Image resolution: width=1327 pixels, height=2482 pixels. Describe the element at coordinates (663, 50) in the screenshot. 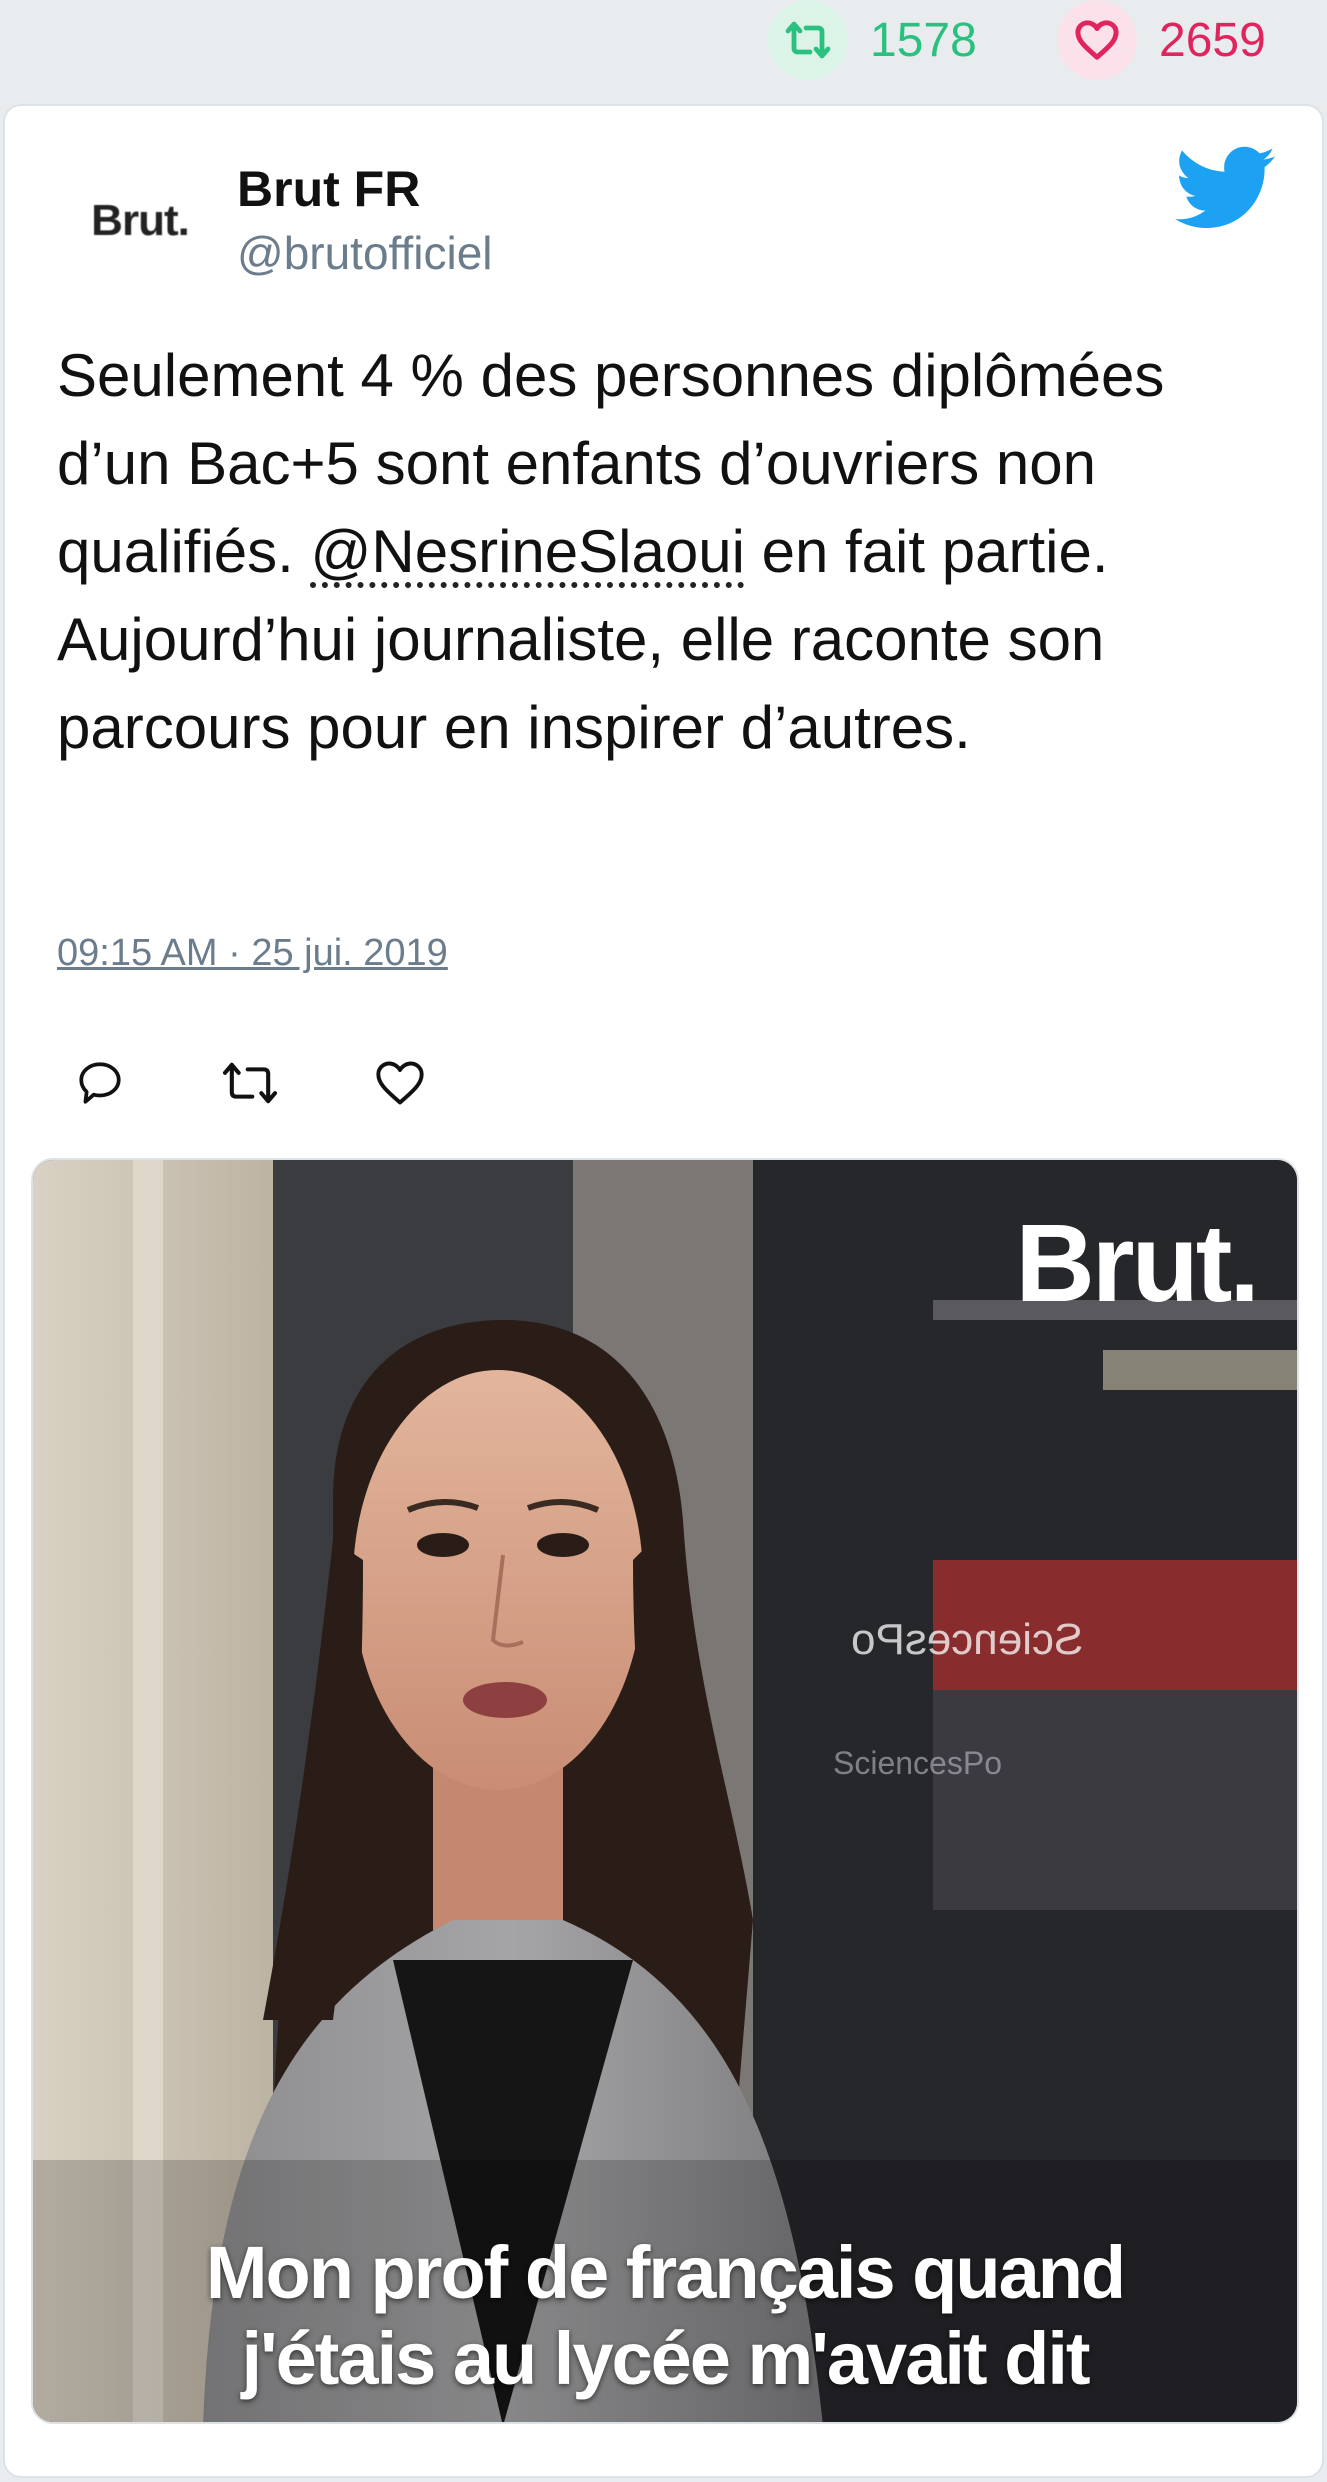

I see `engagement-stats: 1578 2659` at that location.